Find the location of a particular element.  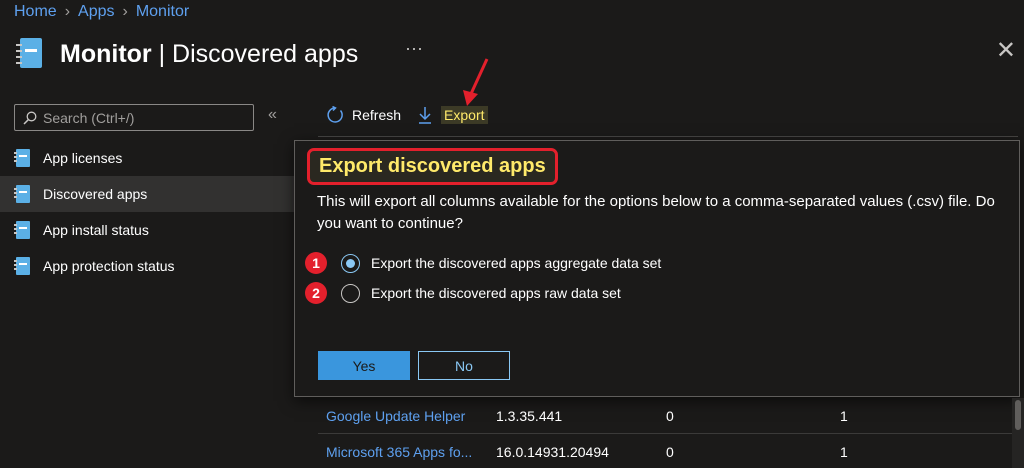

refresh-label: Refresh is located at coordinates (377, 115).